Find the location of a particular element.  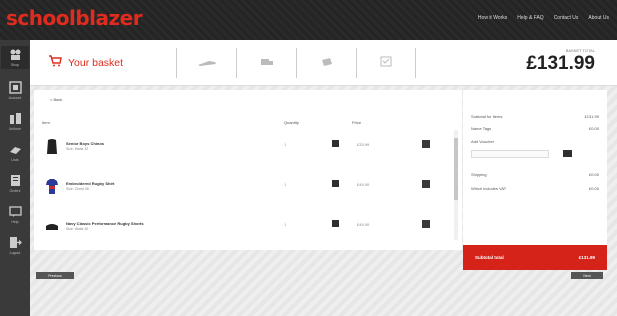

sidebar-item-label: Logout is located at coordinates (15, 253).